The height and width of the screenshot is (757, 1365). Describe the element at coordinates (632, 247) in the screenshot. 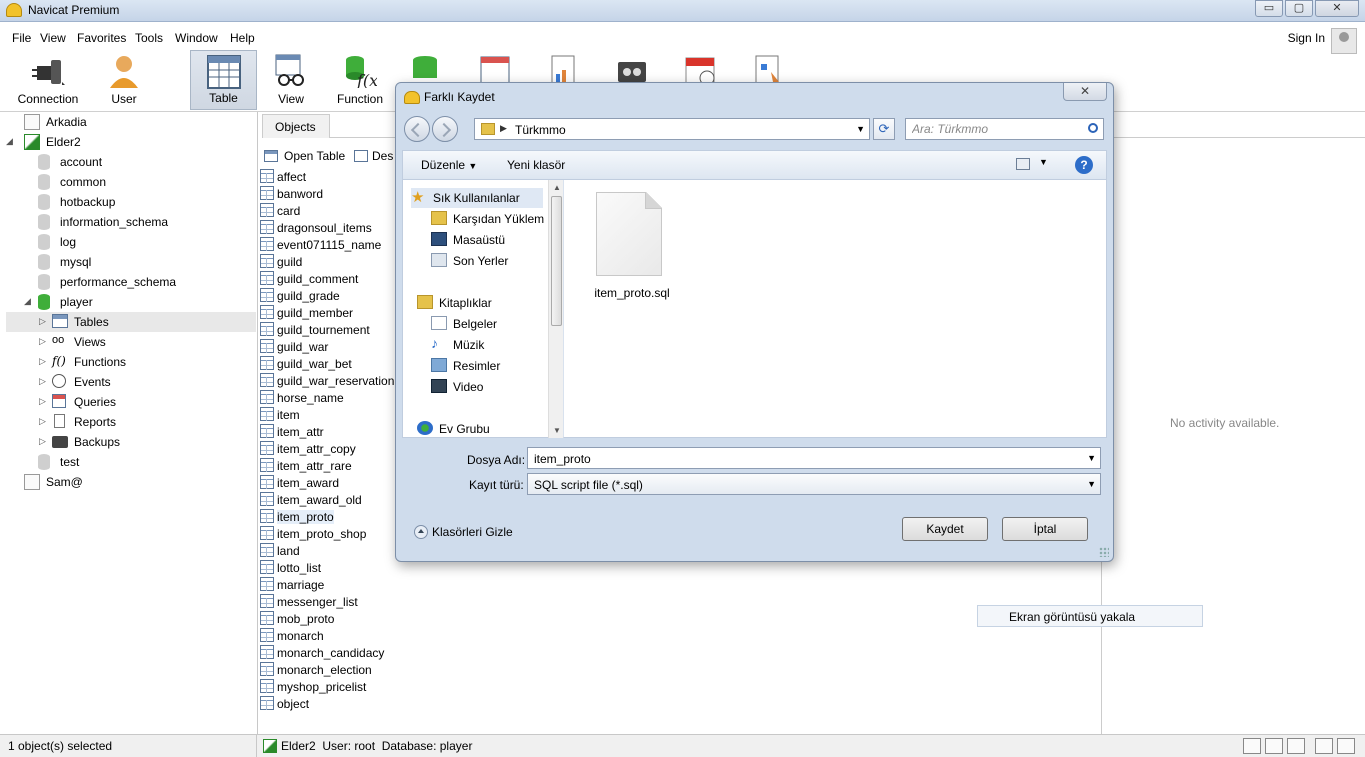

I see `file-item: item_proto.sql` at that location.